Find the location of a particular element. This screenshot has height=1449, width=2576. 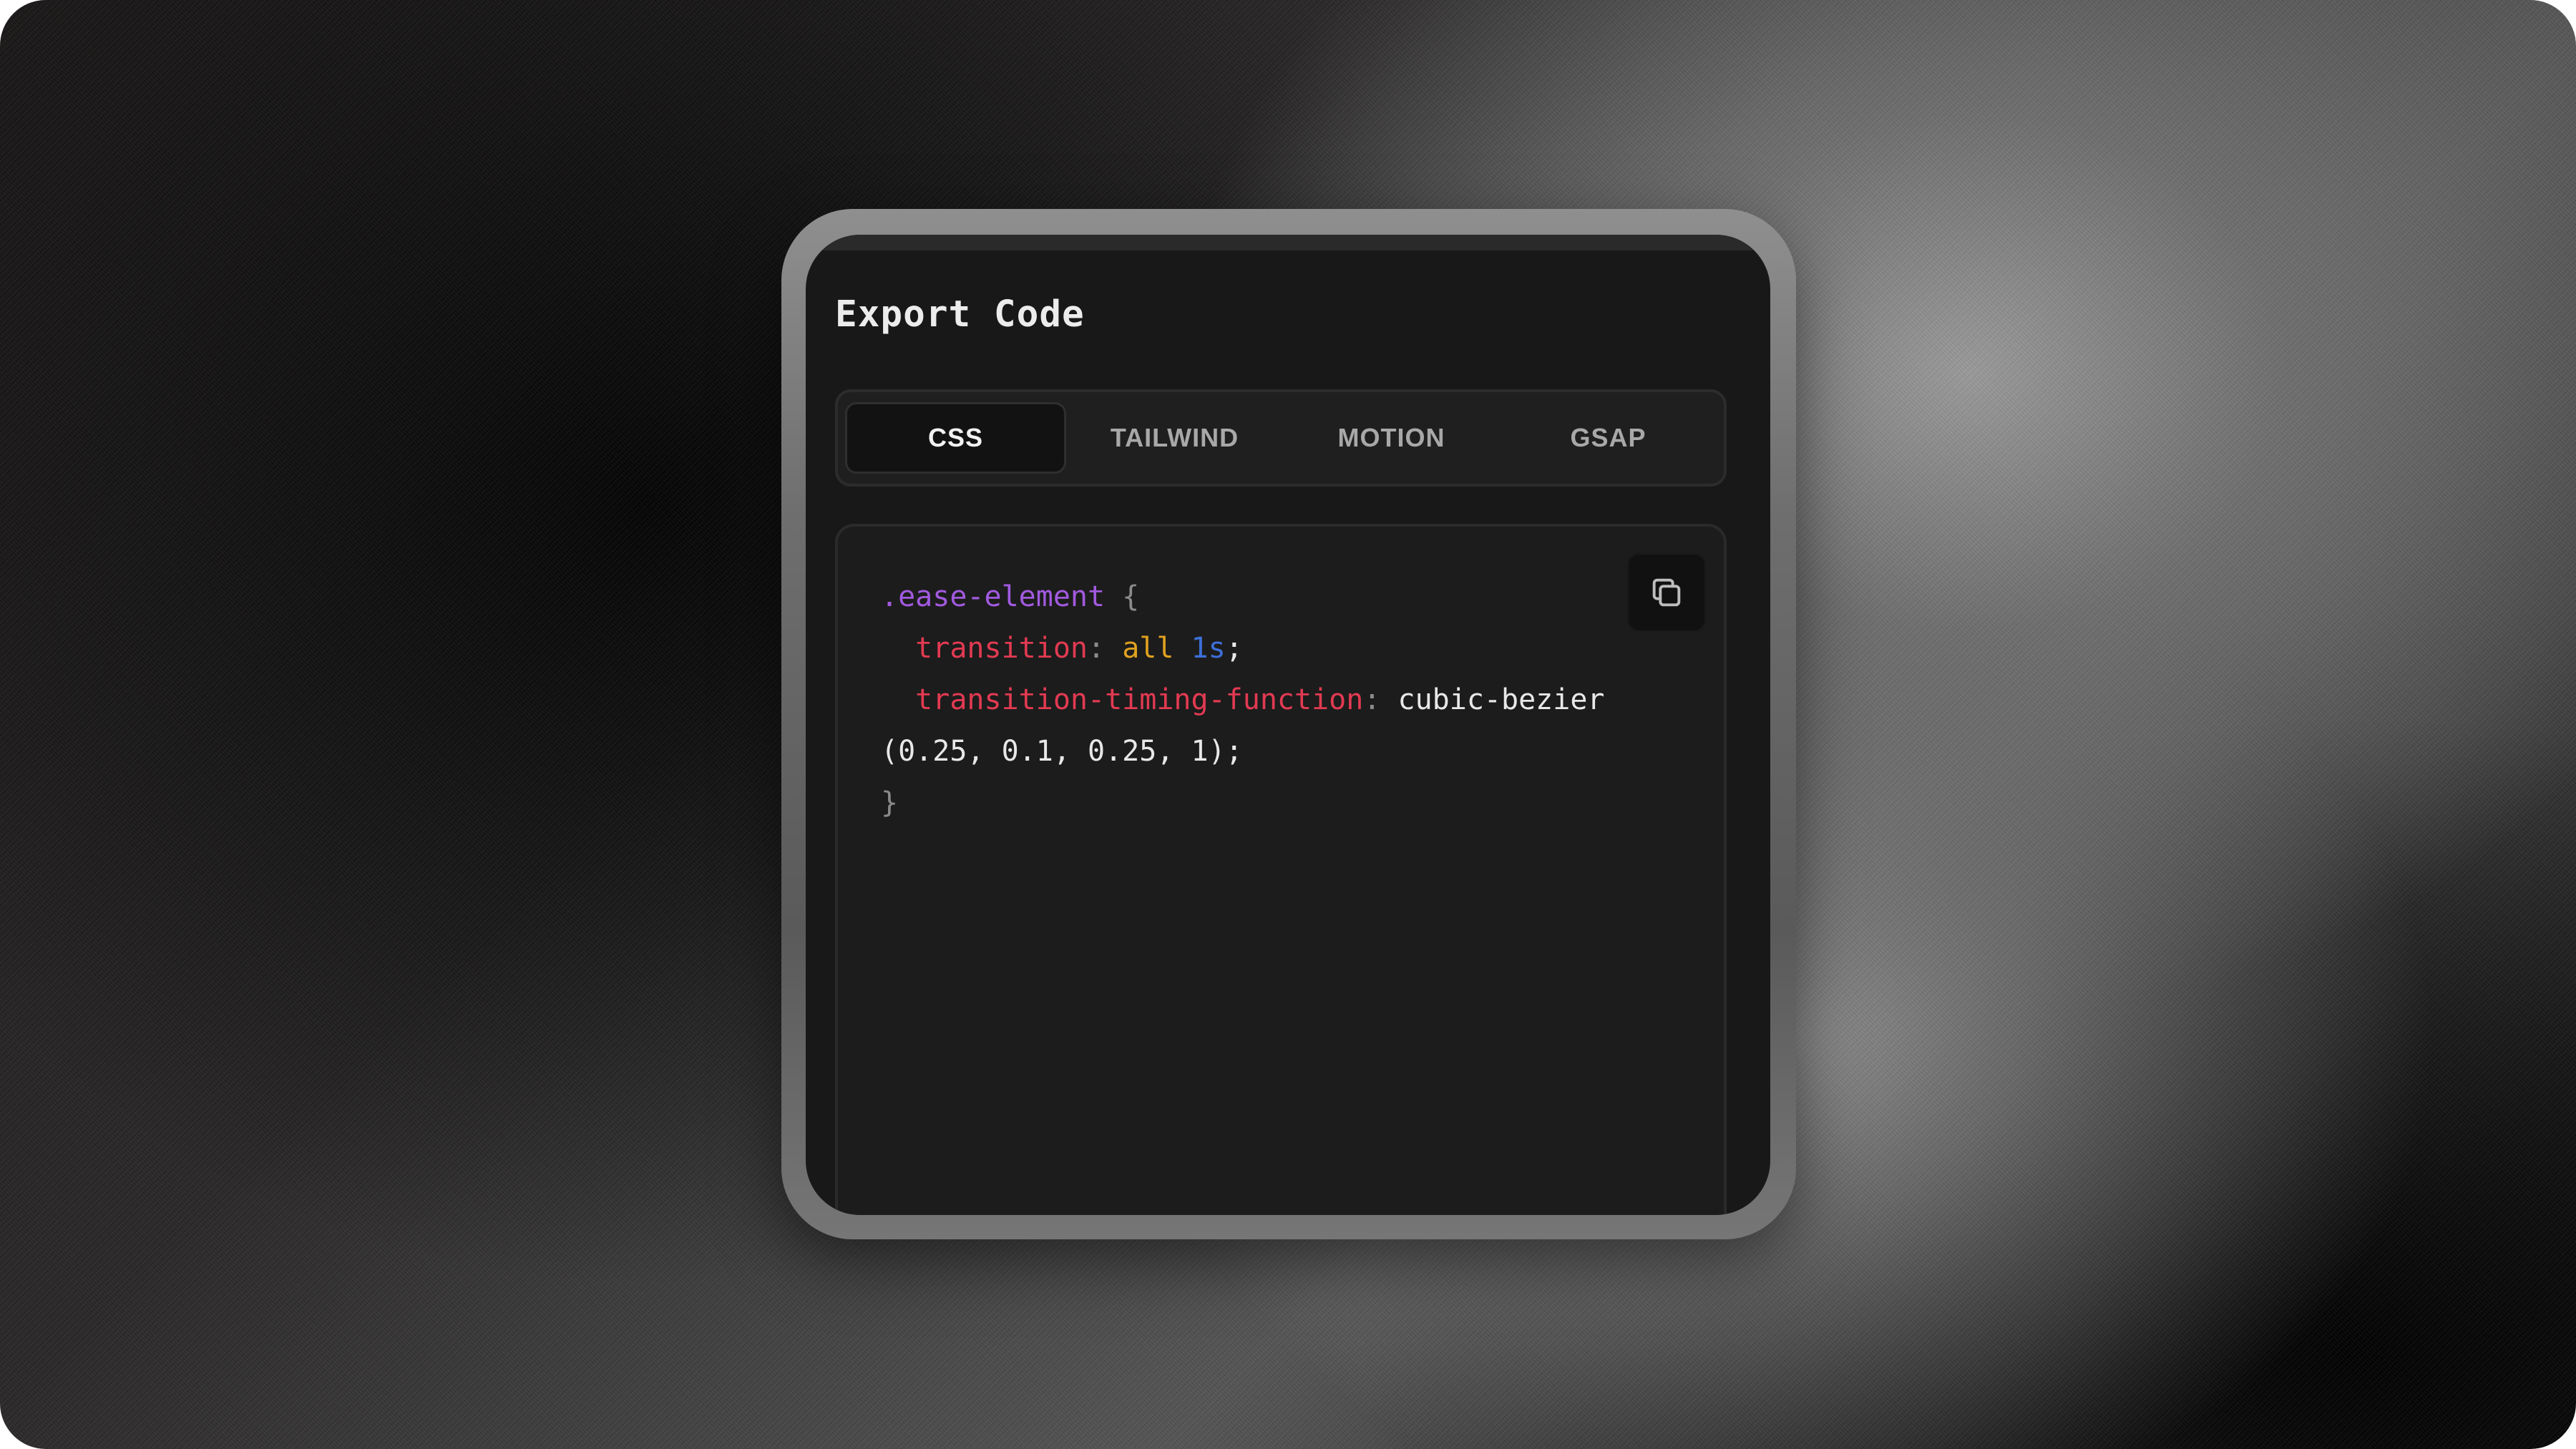

copy-icon is located at coordinates (1666, 592).